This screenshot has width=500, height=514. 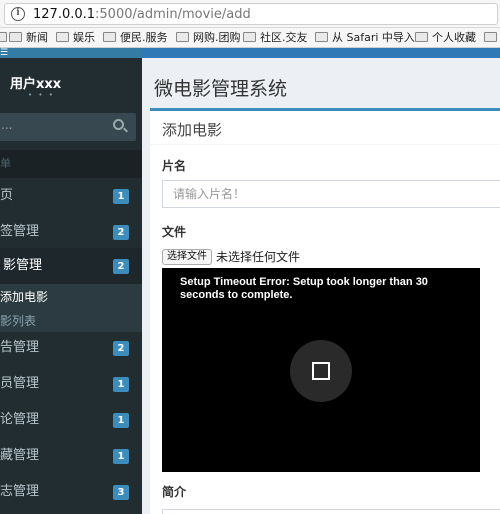 I want to click on search-icon, so click(x=118, y=124).